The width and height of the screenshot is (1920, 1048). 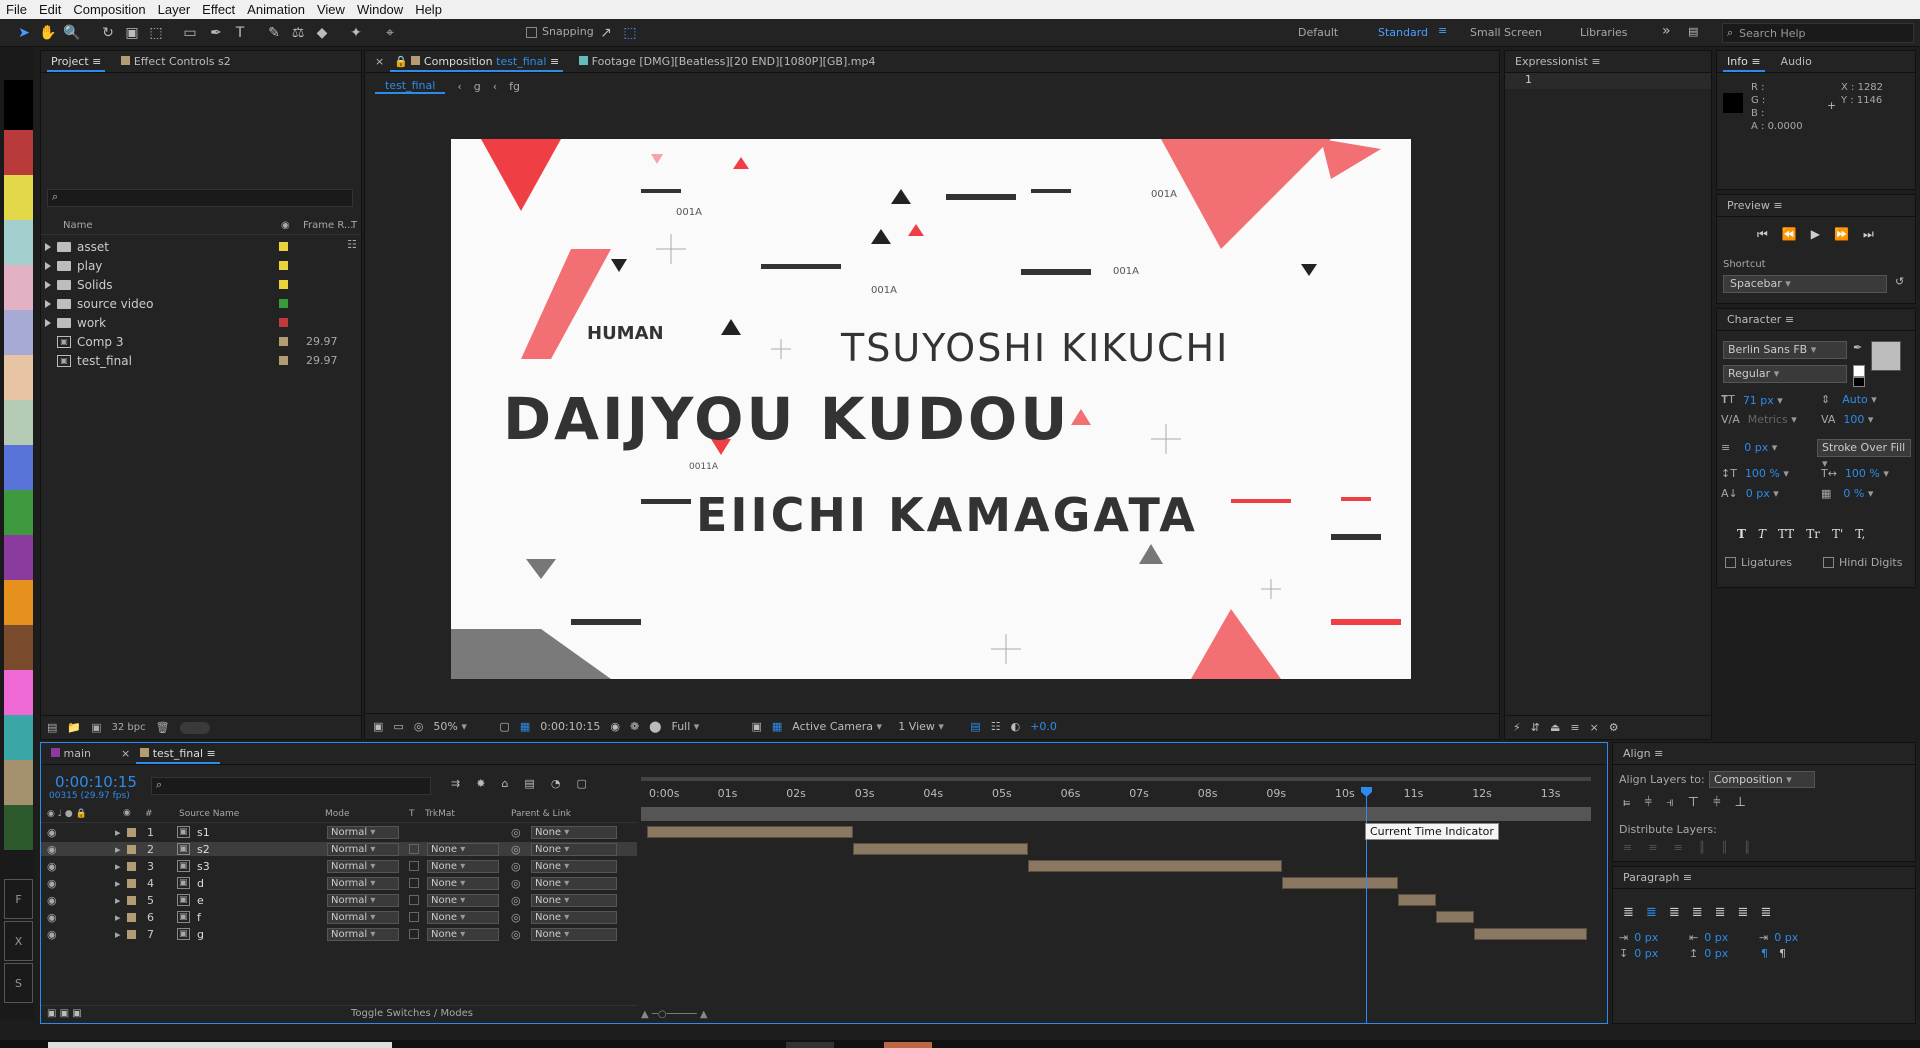 What do you see at coordinates (1859, 382) in the screenshot?
I see `black-swatch` at bounding box center [1859, 382].